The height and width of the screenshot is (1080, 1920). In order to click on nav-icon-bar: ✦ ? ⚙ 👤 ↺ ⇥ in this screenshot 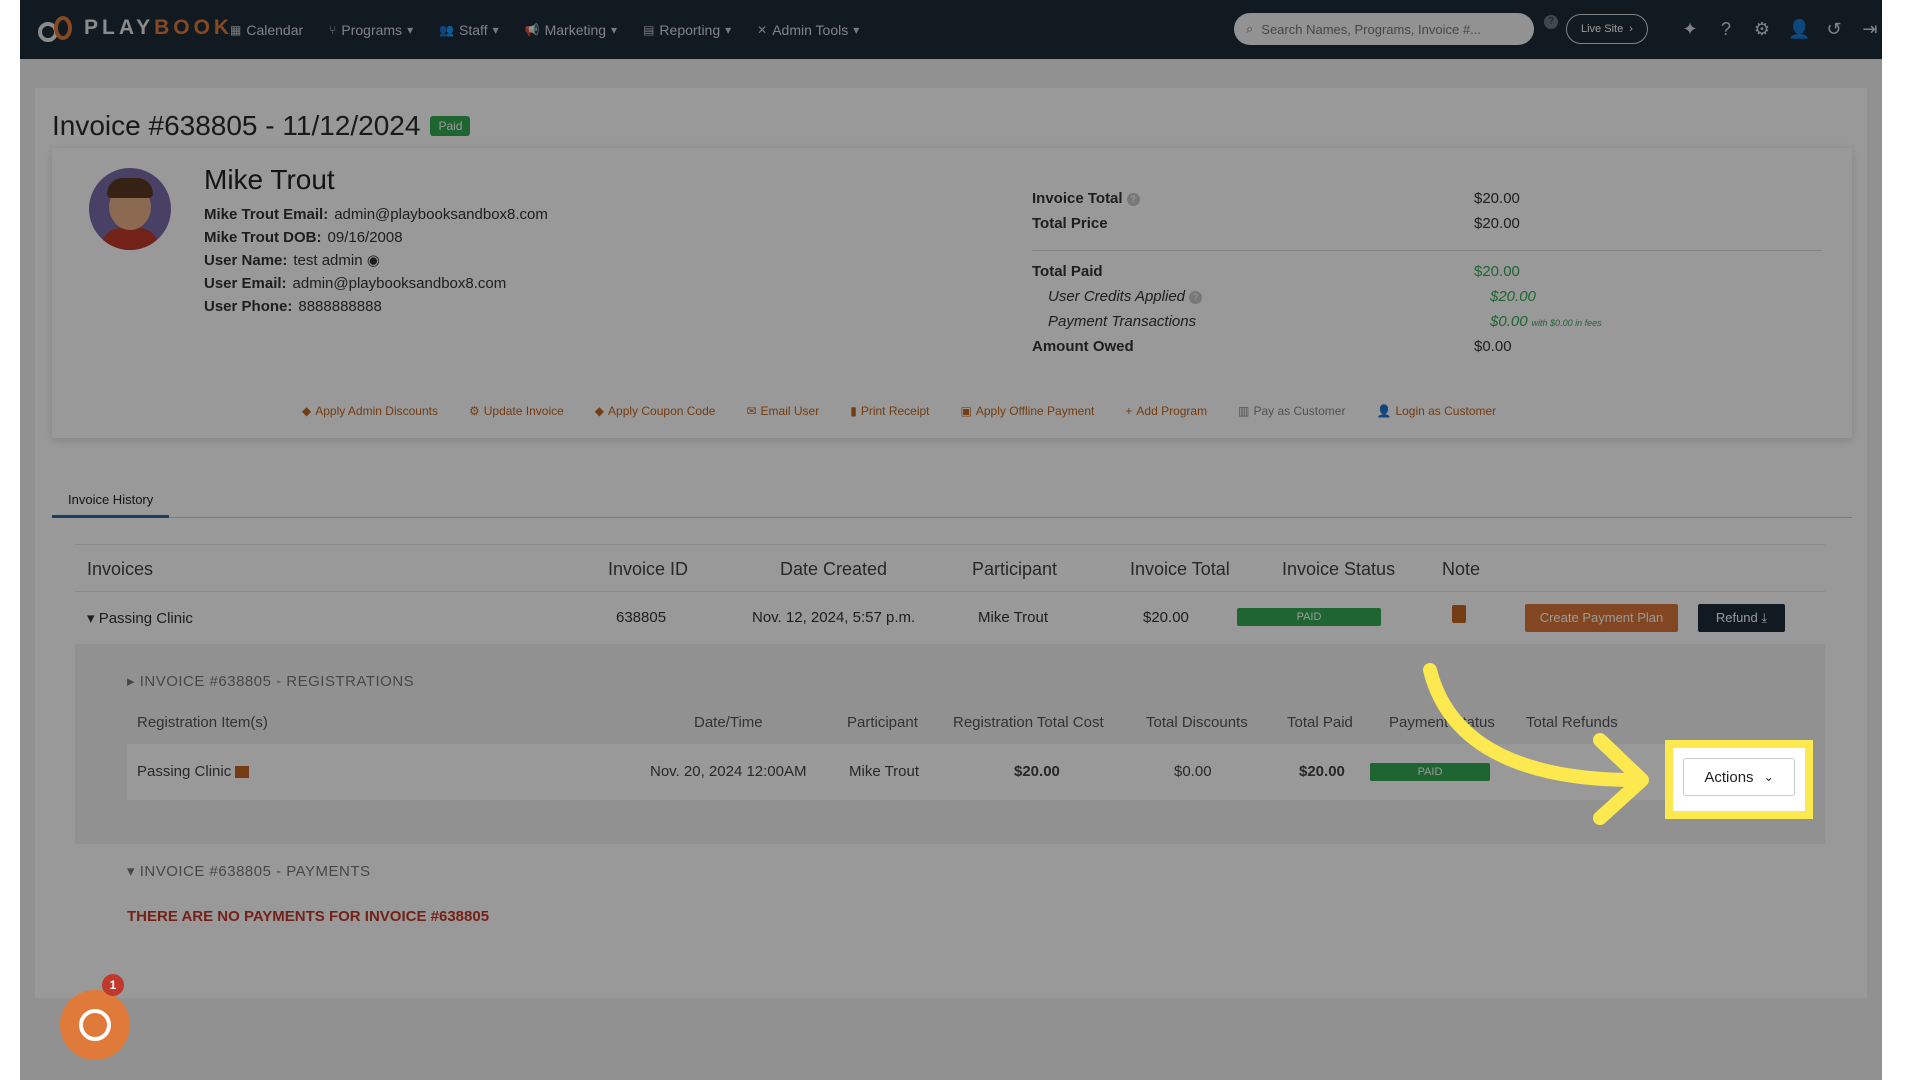, I will do `click(1780, 29)`.